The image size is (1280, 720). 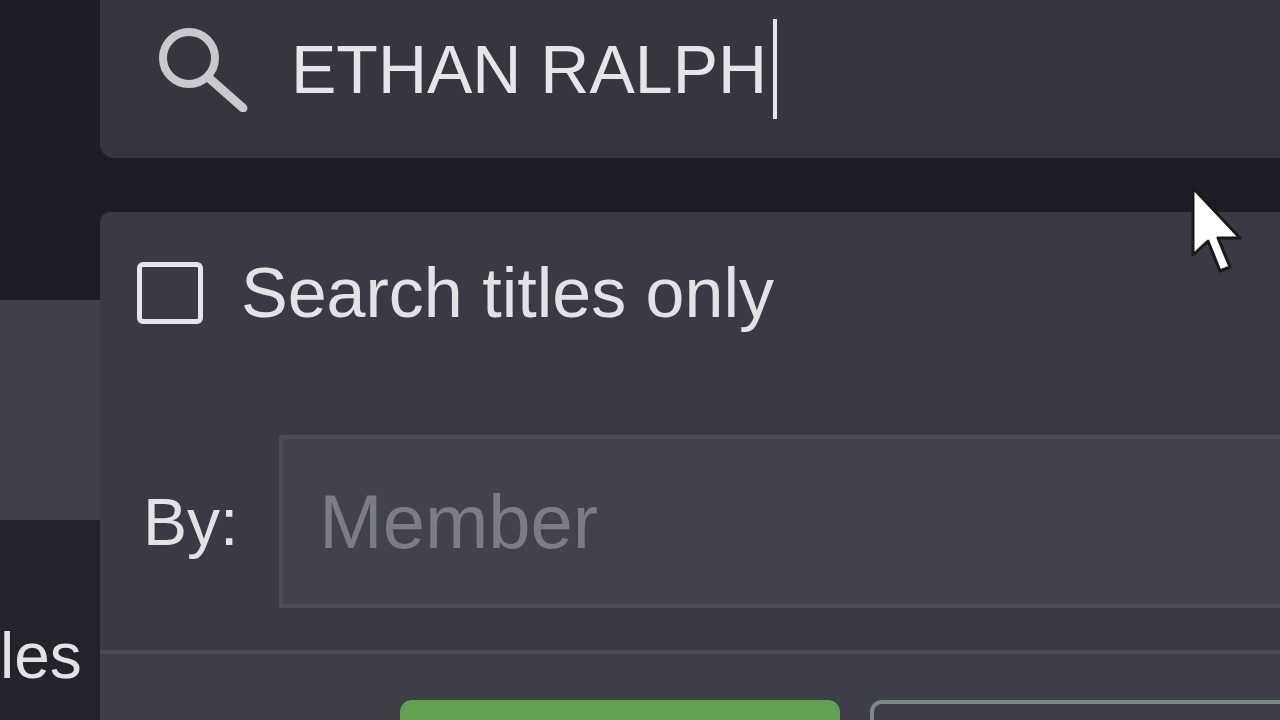 What do you see at coordinates (170, 293) in the screenshot?
I see `checkbox` at bounding box center [170, 293].